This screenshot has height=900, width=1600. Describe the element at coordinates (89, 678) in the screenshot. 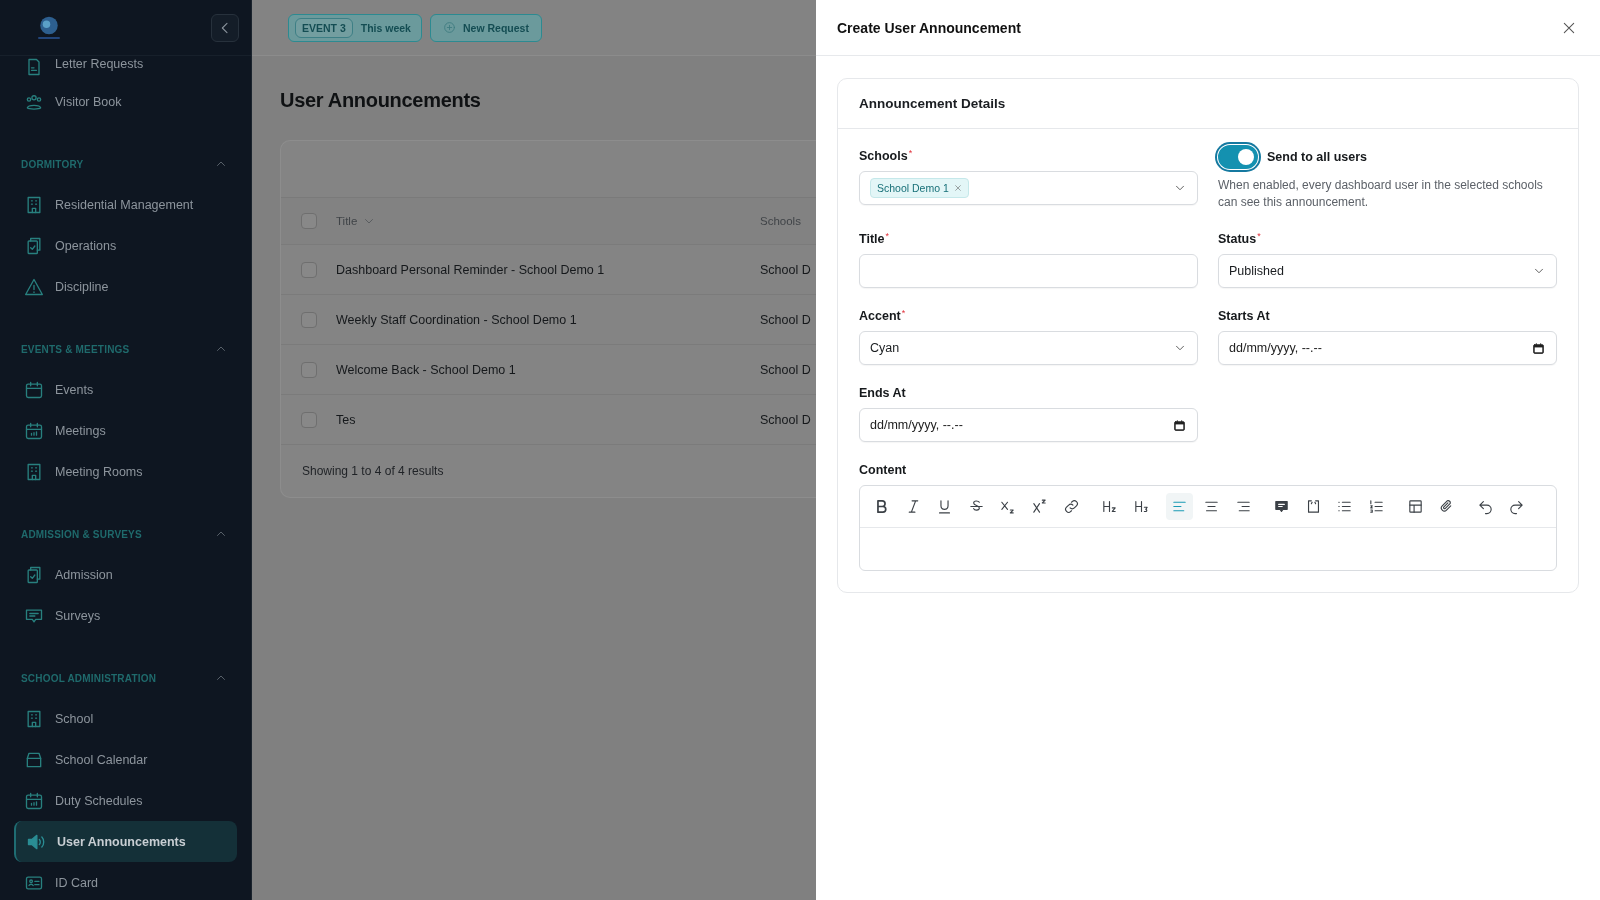

I see `section-label: SCHOOL ADMINISTRATION` at that location.